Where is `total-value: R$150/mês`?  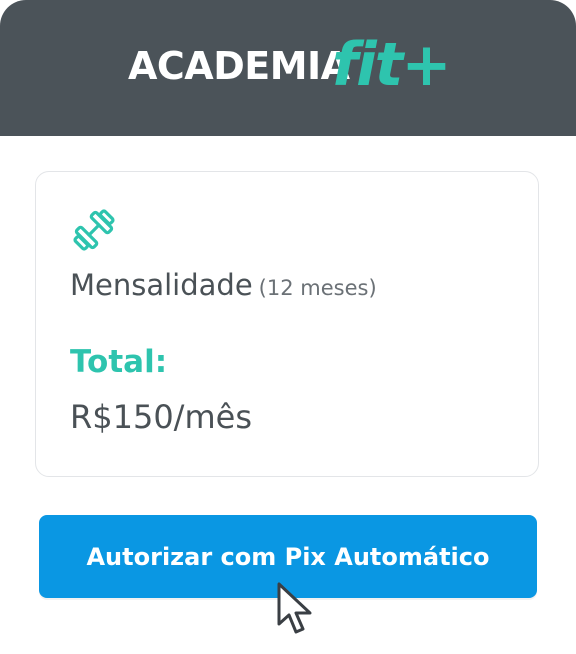
total-value: R$150/mês is located at coordinates (161, 417).